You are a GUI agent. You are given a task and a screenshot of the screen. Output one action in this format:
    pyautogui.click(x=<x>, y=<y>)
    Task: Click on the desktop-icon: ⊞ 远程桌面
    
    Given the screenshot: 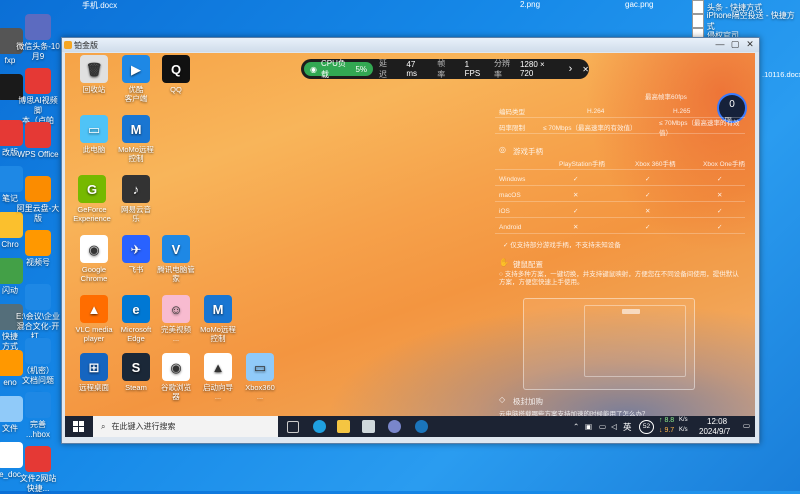 What is the action you would take?
    pyautogui.click(x=94, y=372)
    